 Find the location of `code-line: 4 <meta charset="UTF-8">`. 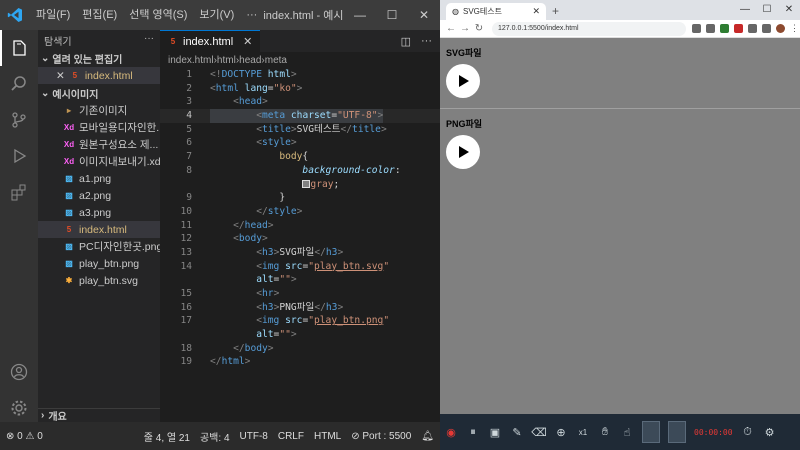

code-line: 4 <meta charset="UTF-8"> is located at coordinates (300, 116).